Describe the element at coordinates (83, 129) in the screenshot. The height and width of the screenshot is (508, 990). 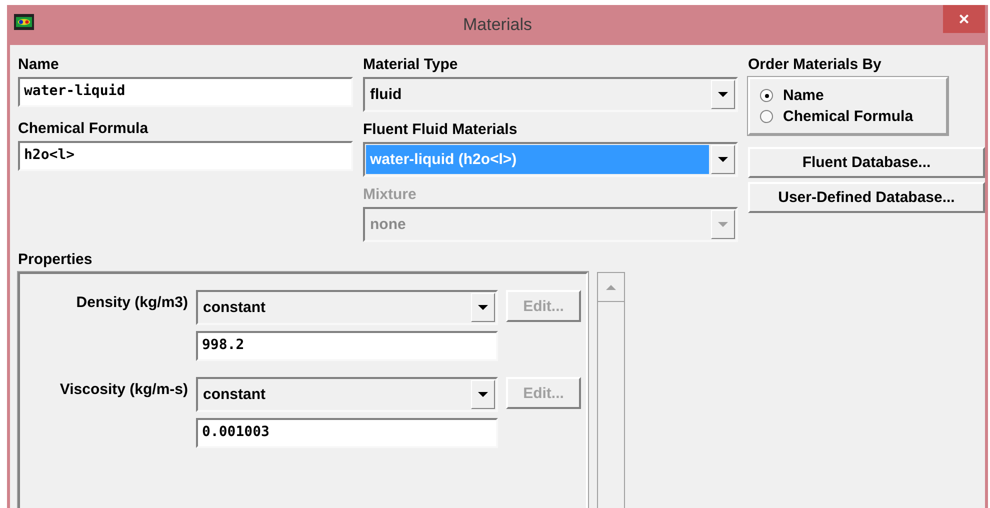
I see `field-label: Chemical Formula` at that location.